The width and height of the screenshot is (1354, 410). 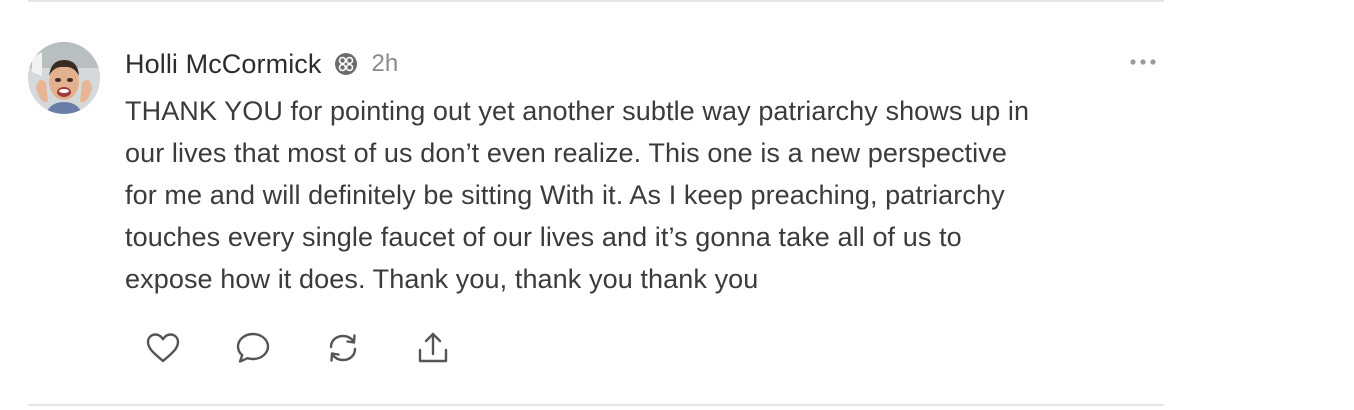 I want to click on top-divider, so click(x=596, y=1).